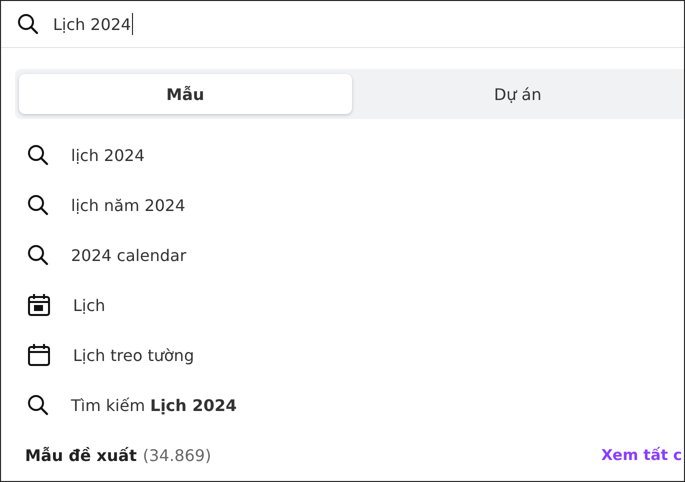  I want to click on section-title: Mẫu đề xuất, so click(81, 455).